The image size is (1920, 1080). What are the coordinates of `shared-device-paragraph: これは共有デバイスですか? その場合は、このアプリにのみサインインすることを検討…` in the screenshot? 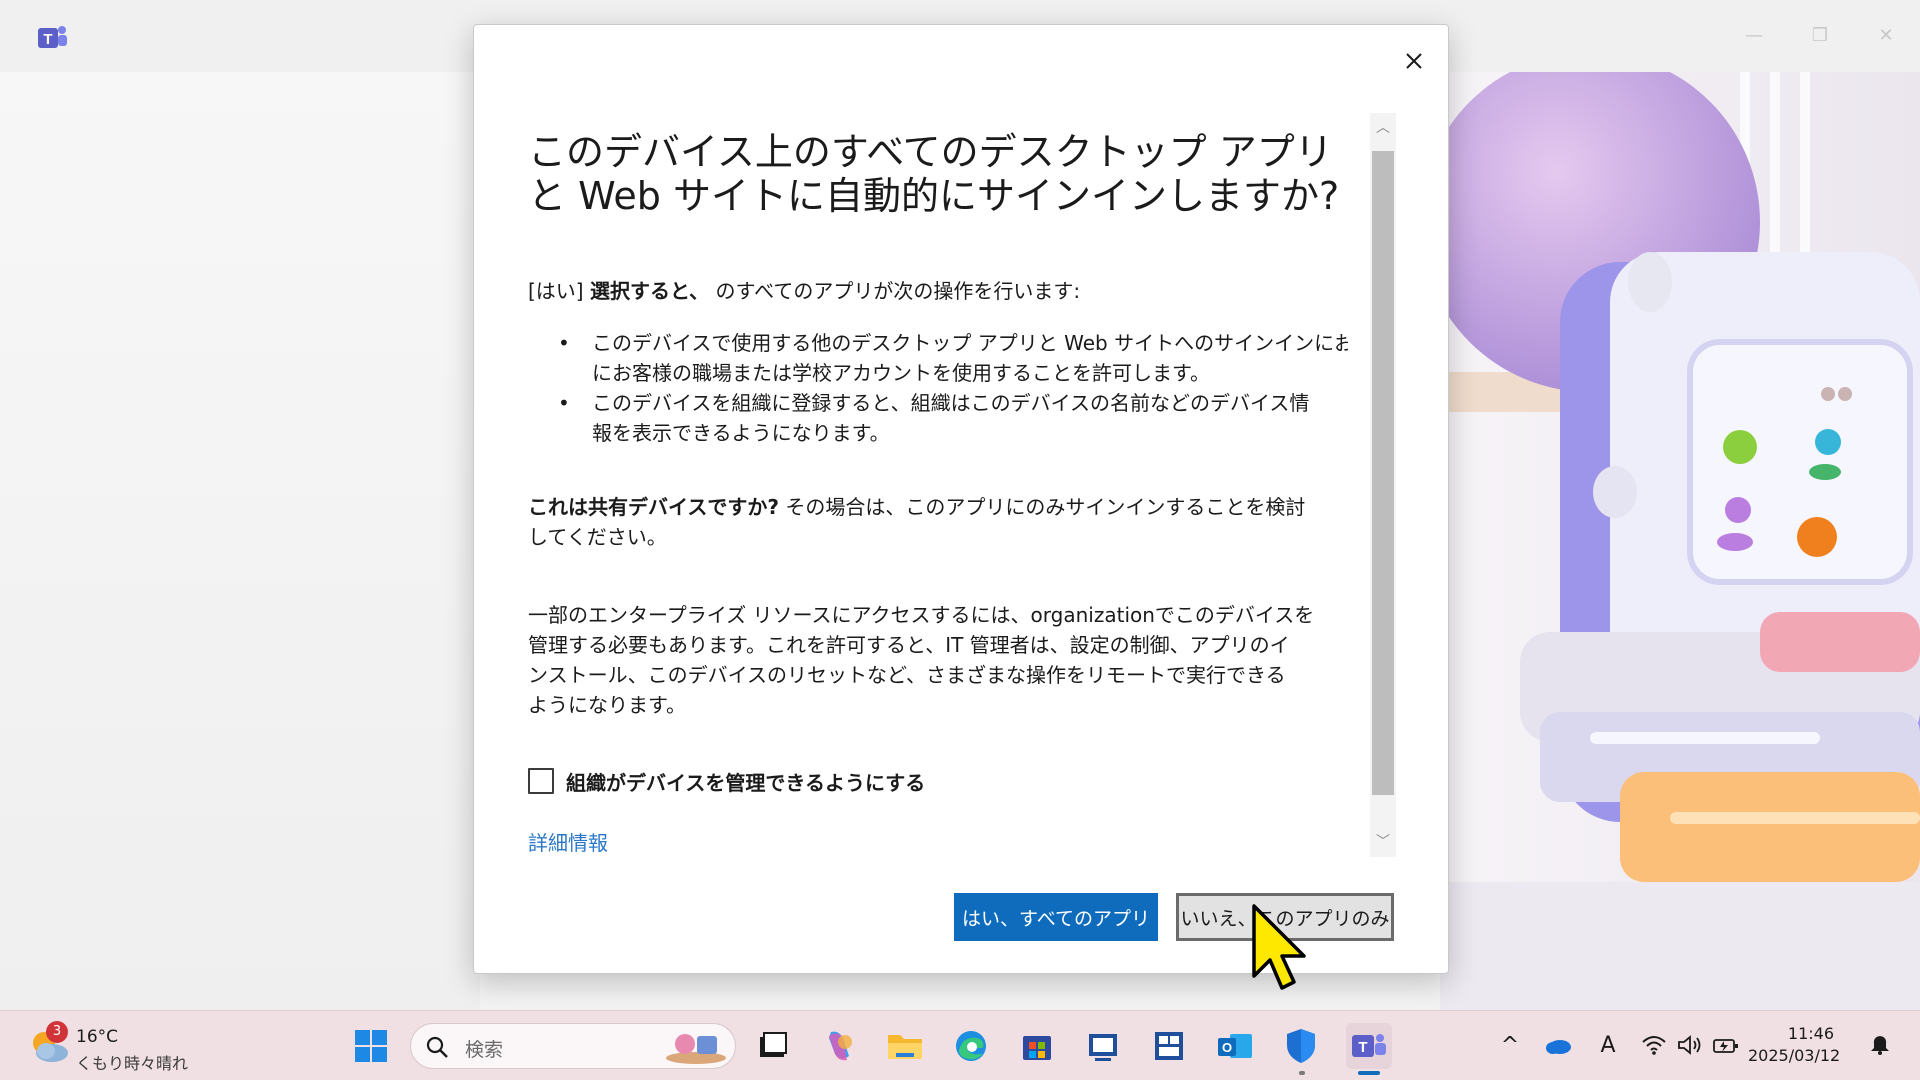 It's located at (938, 522).